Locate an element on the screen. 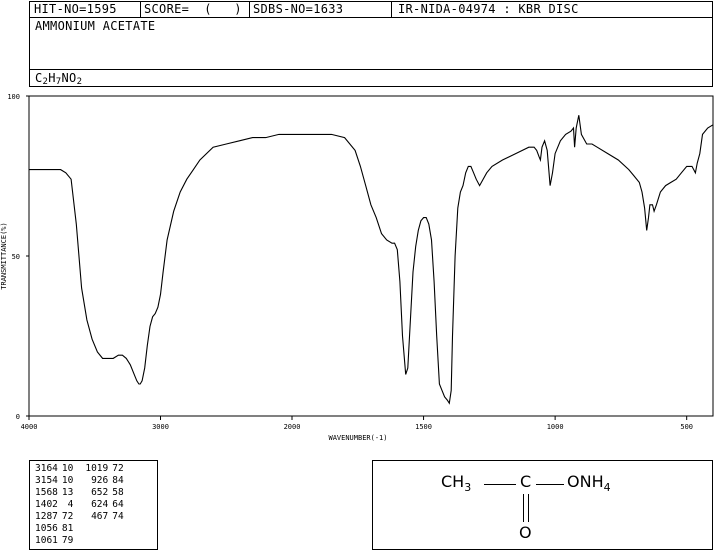  x-tick-label: 4000 is located at coordinates (29, 427).